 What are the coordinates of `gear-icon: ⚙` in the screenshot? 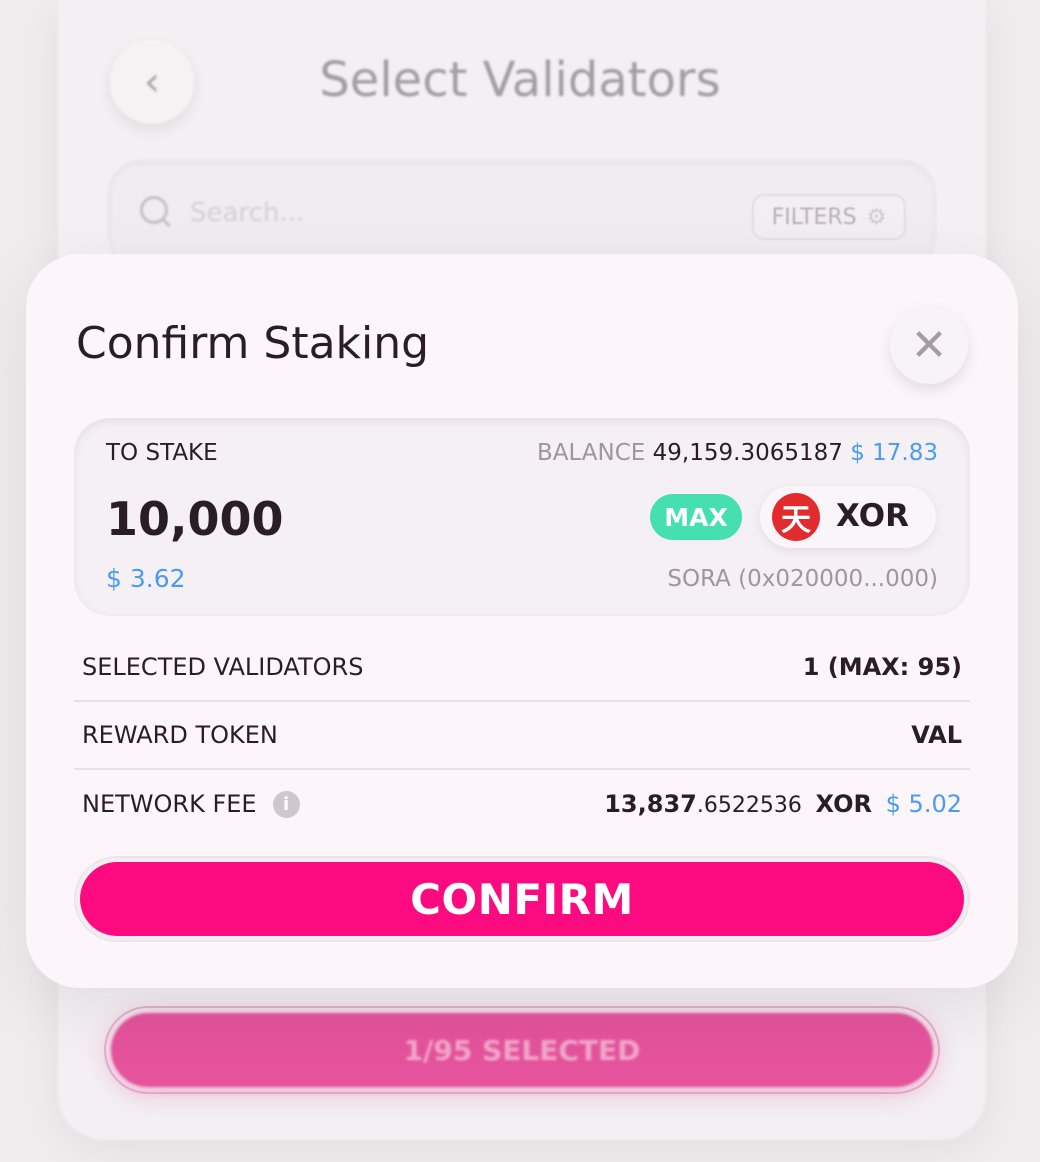 It's located at (876, 217).